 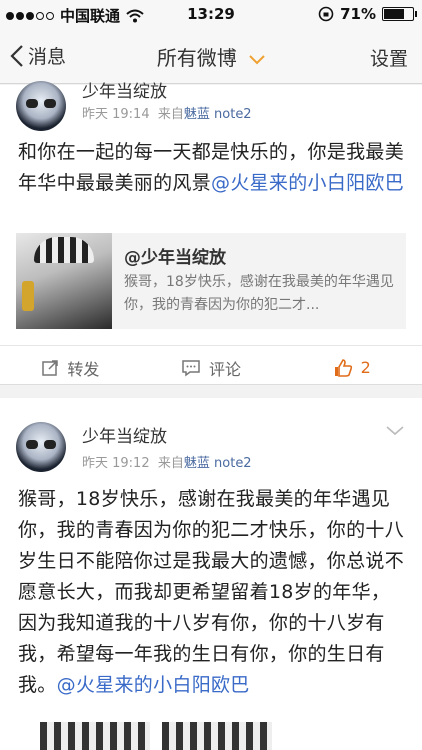 What do you see at coordinates (389, 57) in the screenshot?
I see `settings-button: 设置` at bounding box center [389, 57].